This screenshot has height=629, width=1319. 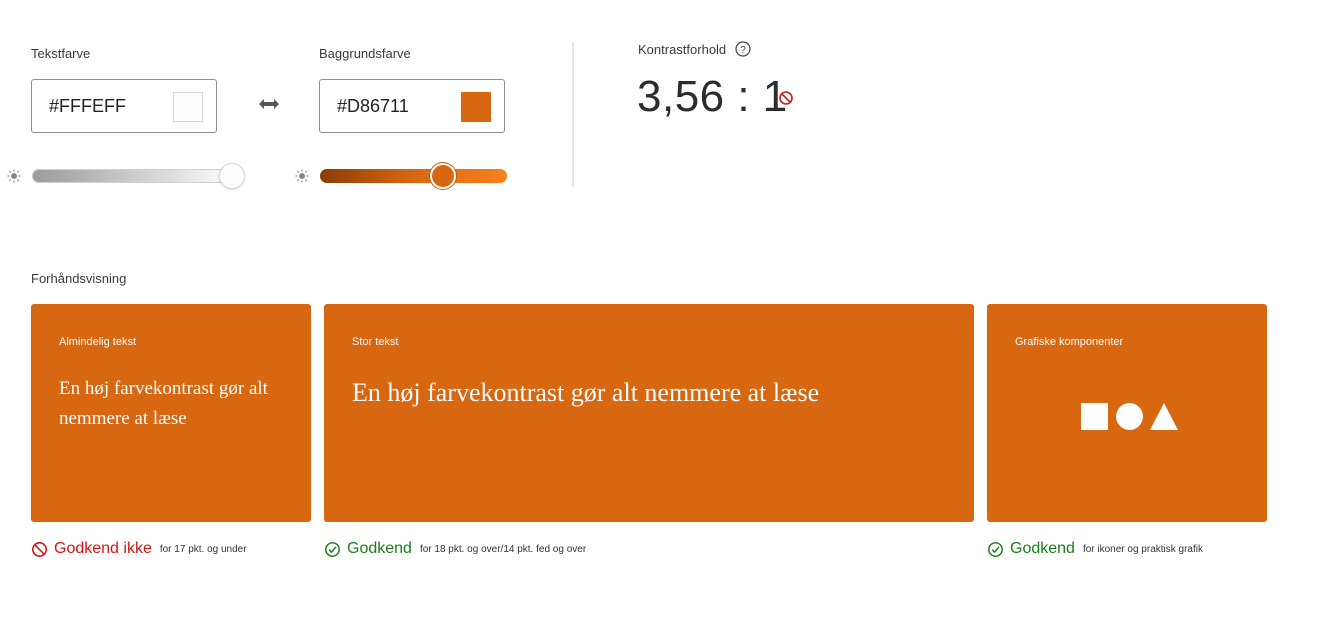 I want to click on question-circle-icon: ?, so click(x=743, y=49).